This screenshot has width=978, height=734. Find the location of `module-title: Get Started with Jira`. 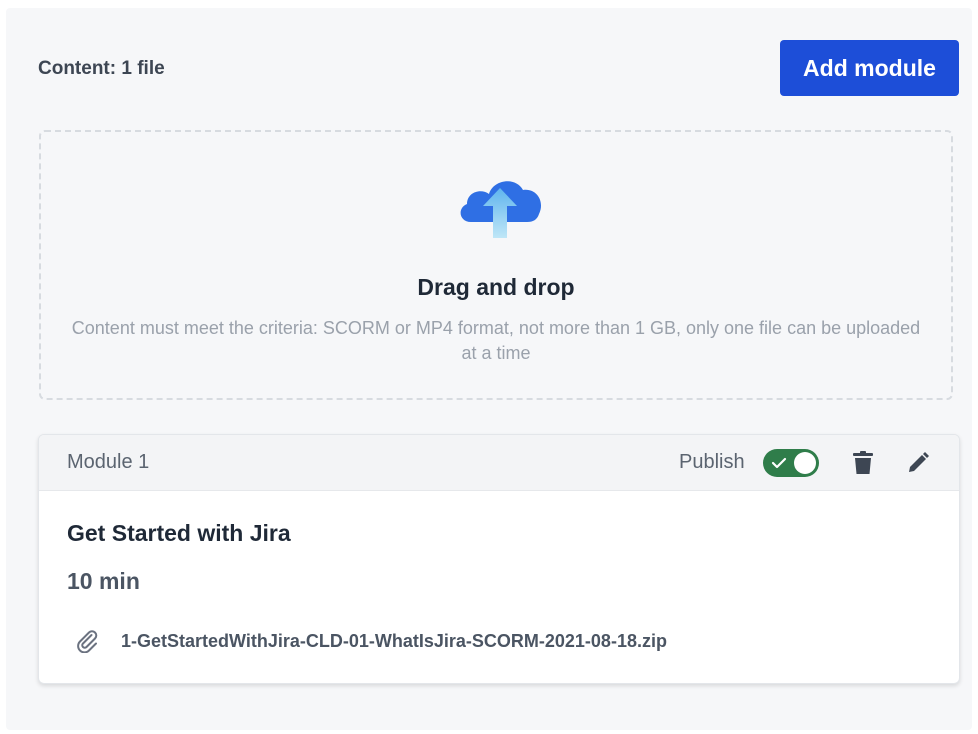

module-title: Get Started with Jira is located at coordinates (179, 533).